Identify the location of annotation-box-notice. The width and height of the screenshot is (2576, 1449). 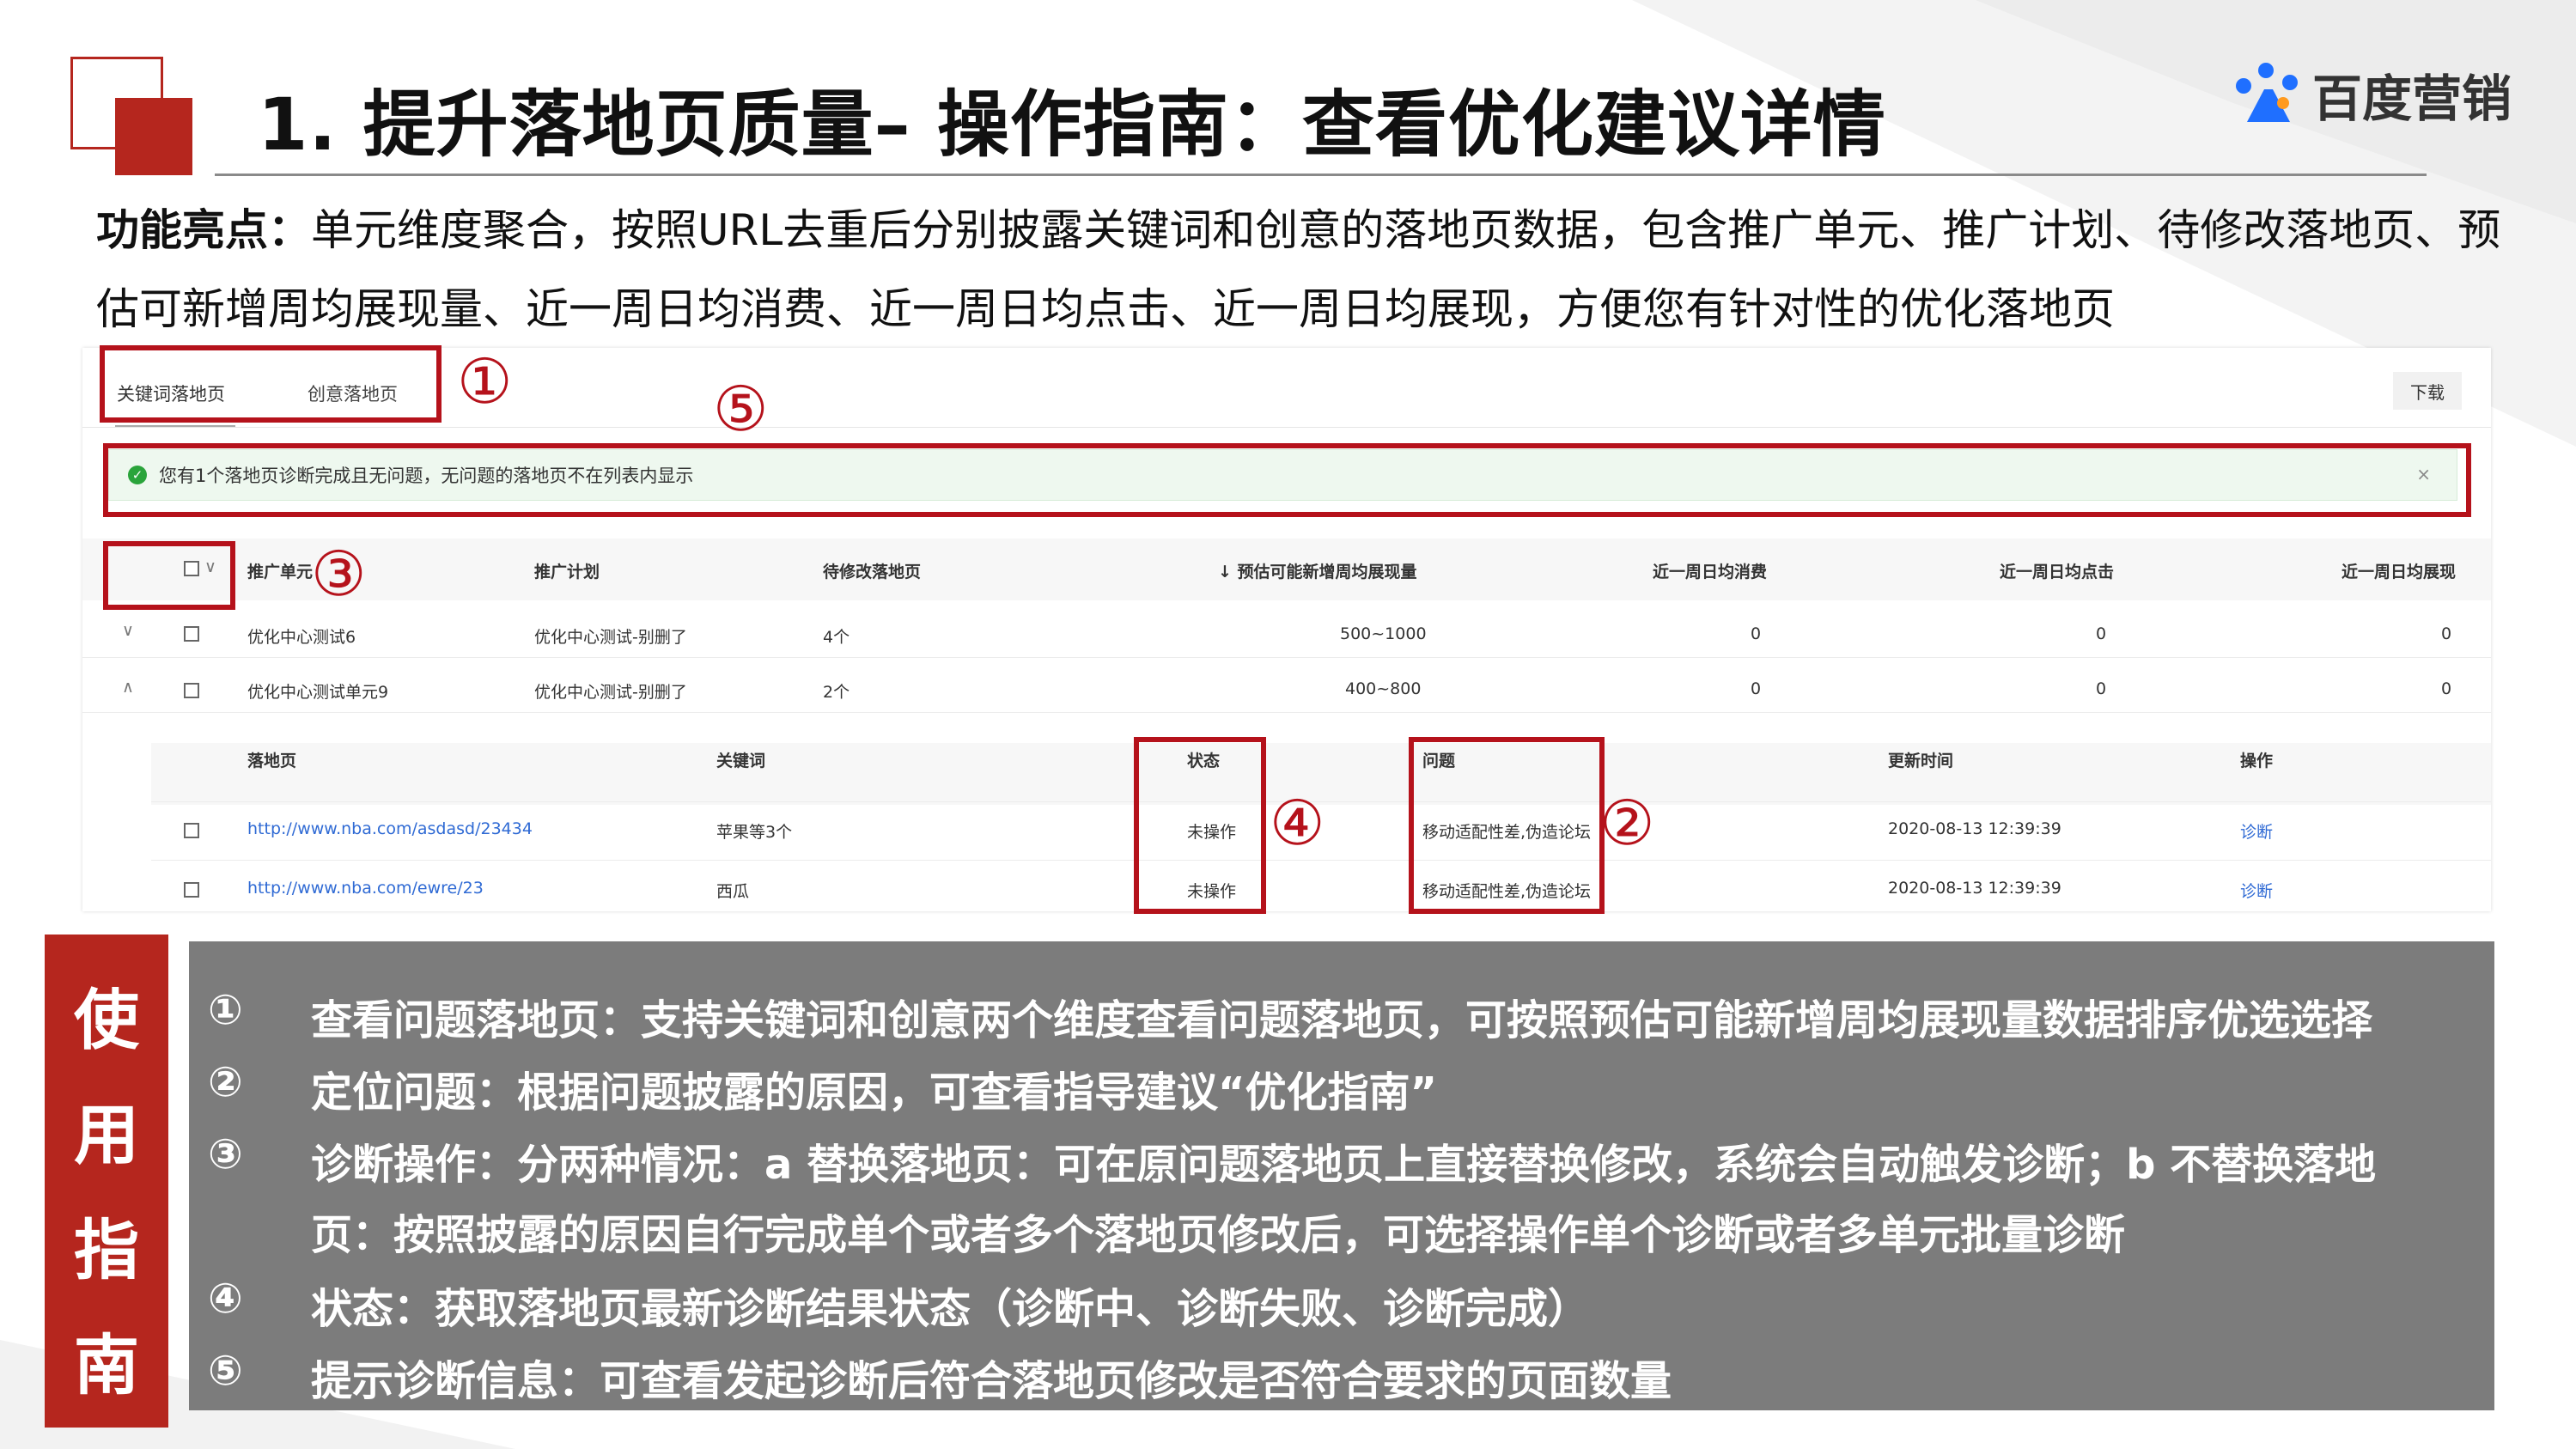
(1287, 480).